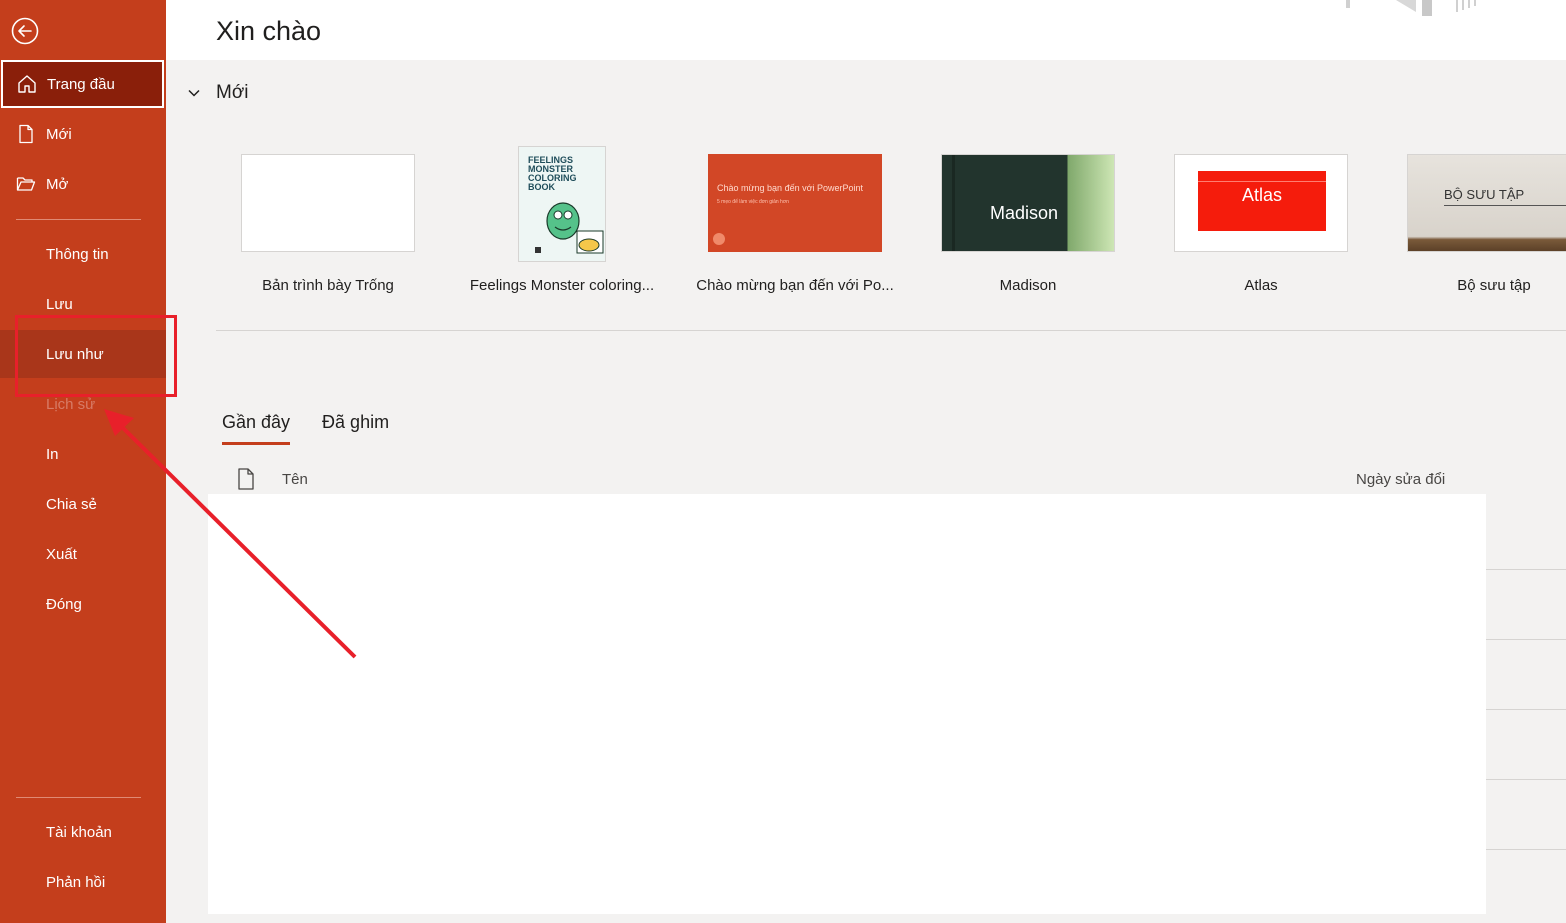  I want to click on tab-pinned: Đã ghim, so click(355, 426).